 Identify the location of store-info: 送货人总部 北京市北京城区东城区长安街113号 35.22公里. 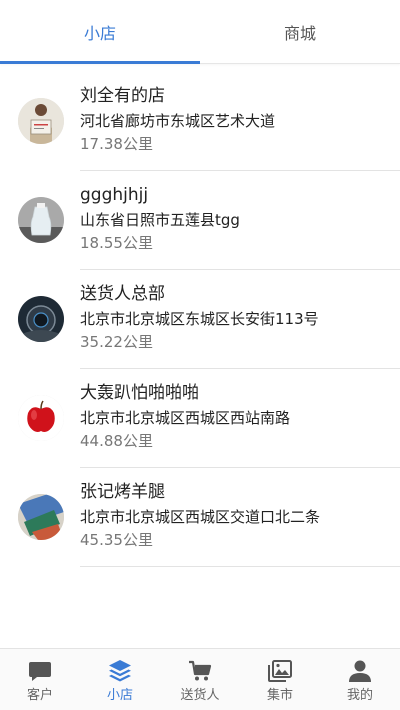
(240, 317).